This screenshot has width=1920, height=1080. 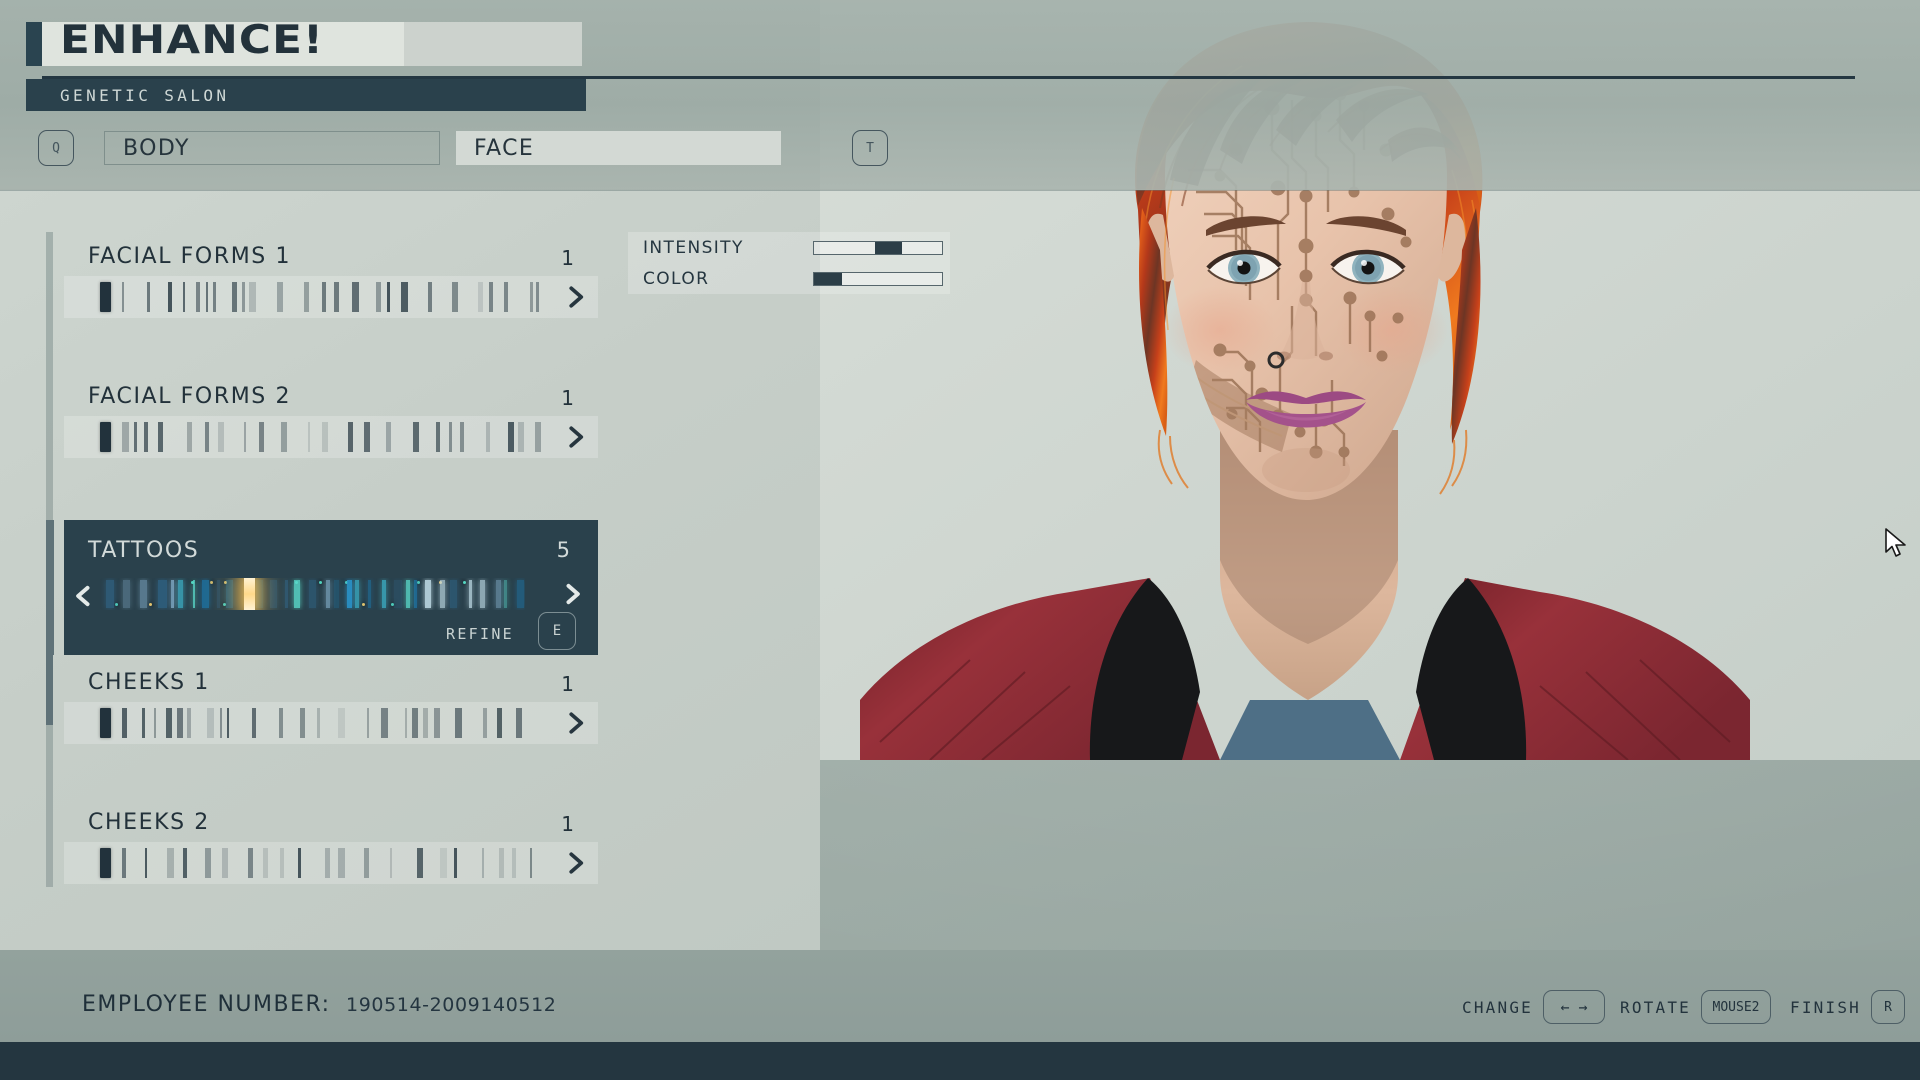 I want to click on next-category-key: T, so click(x=870, y=148).